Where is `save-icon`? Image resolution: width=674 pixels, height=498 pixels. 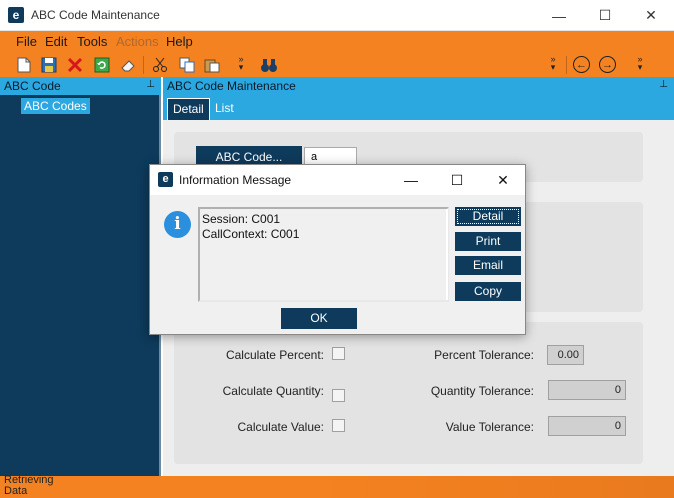 save-icon is located at coordinates (49, 65).